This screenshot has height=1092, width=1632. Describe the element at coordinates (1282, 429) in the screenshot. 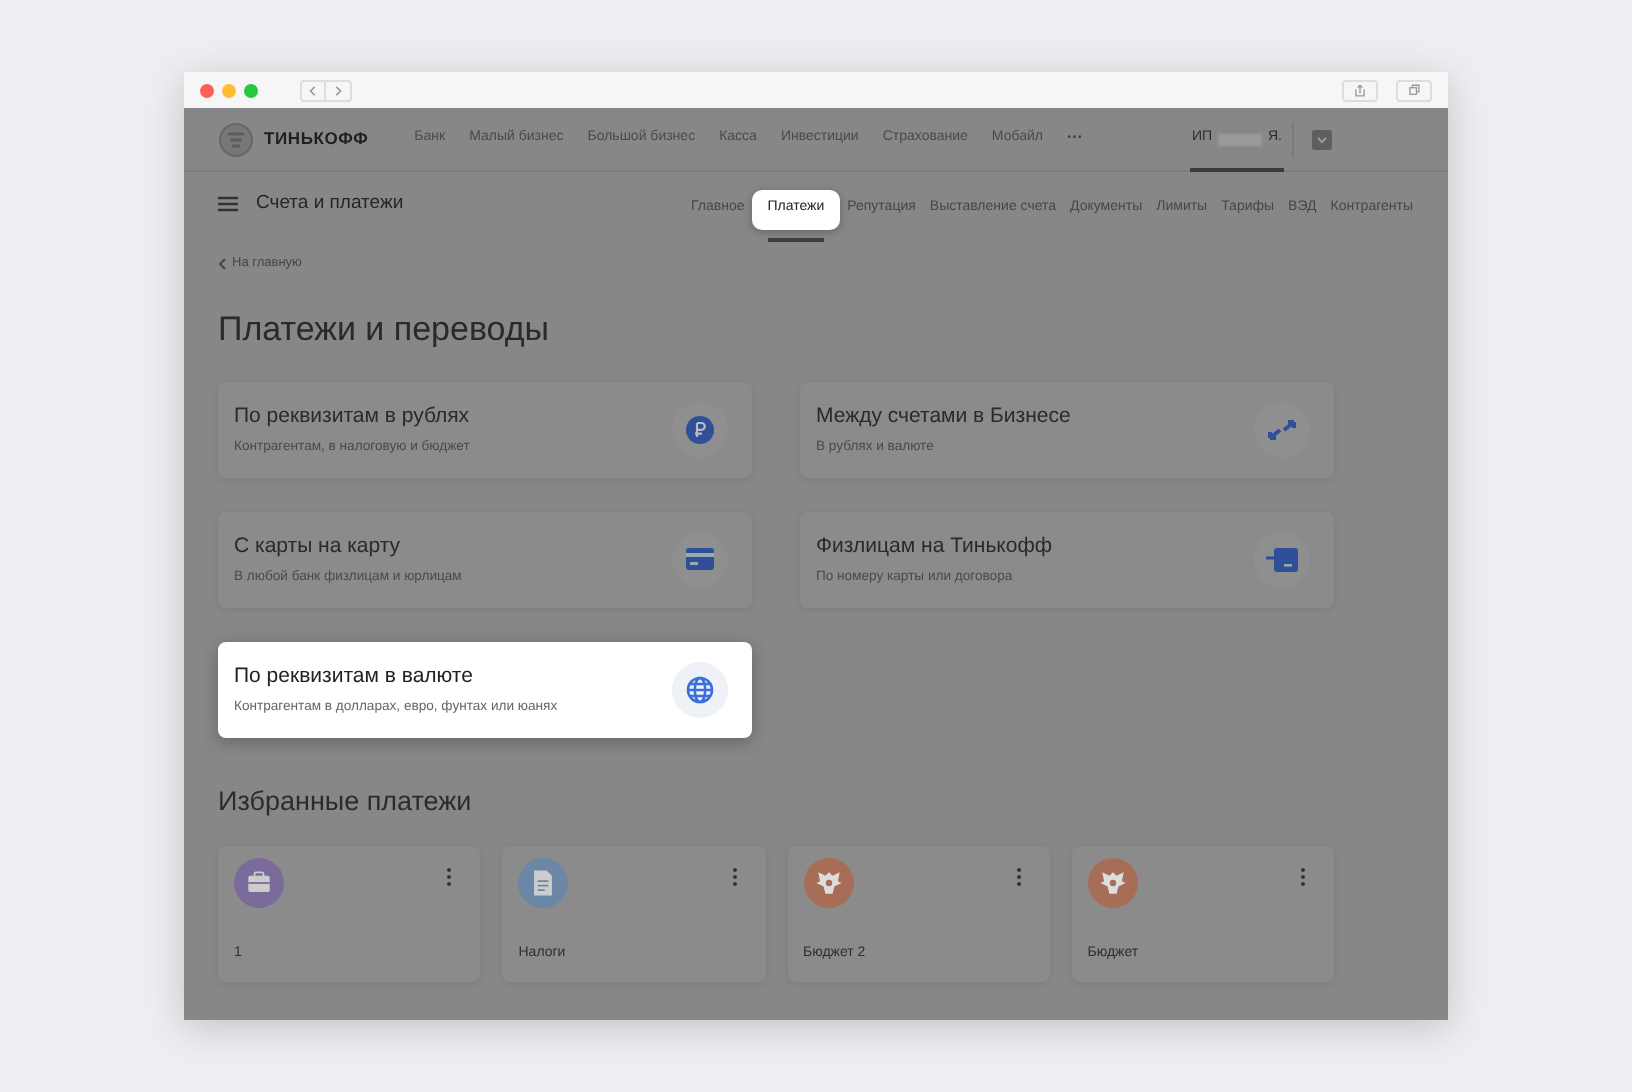

I see `arrows-icon` at that location.